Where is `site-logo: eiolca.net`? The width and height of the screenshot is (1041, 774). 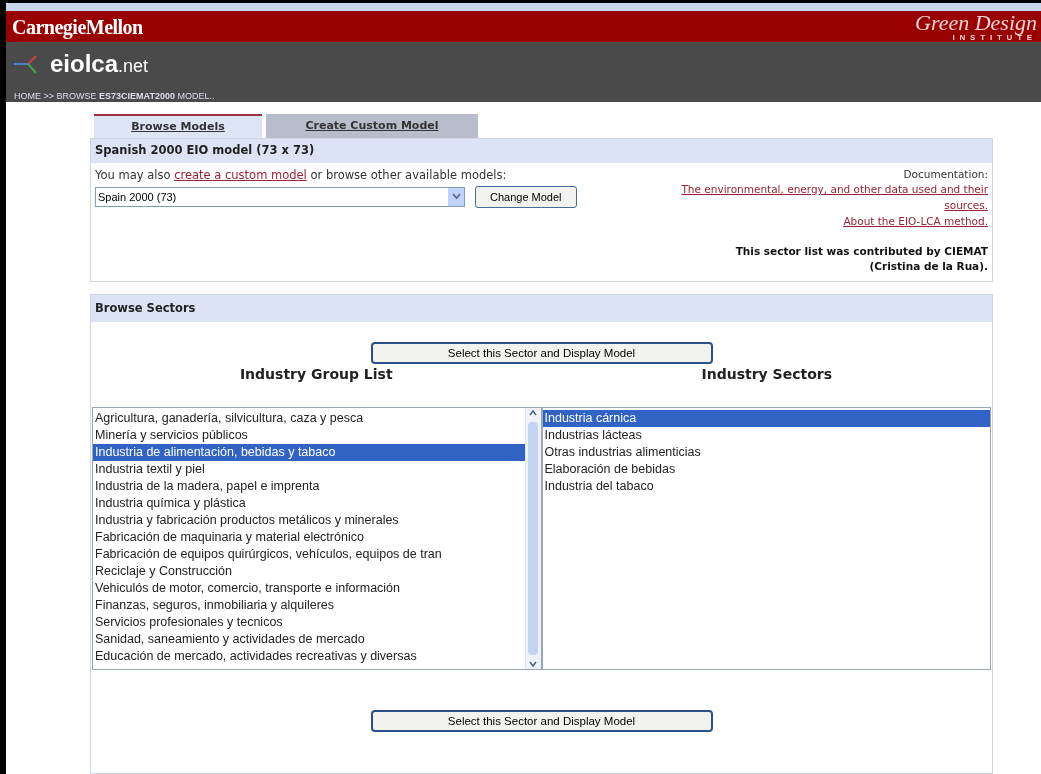
site-logo: eiolca.net is located at coordinates (99, 64).